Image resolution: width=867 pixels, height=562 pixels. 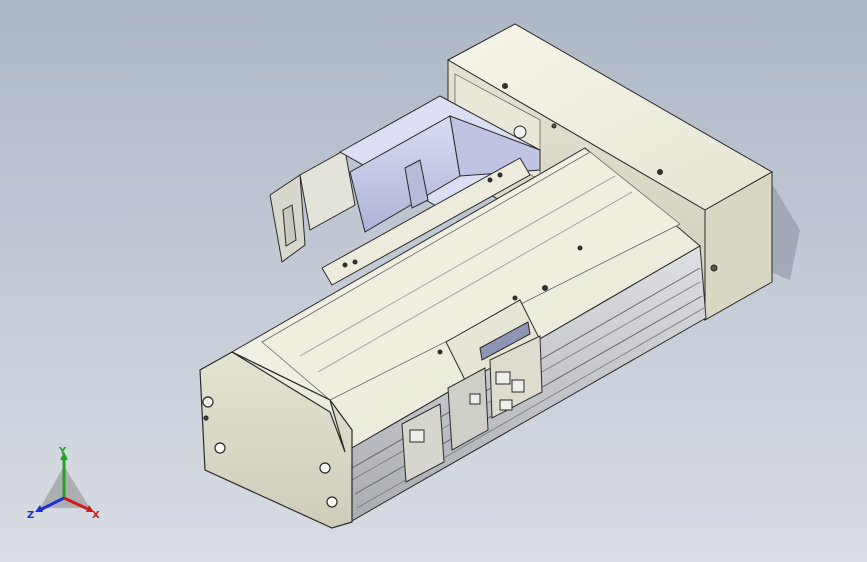 I want to click on model-shadow, so click(x=785, y=230).